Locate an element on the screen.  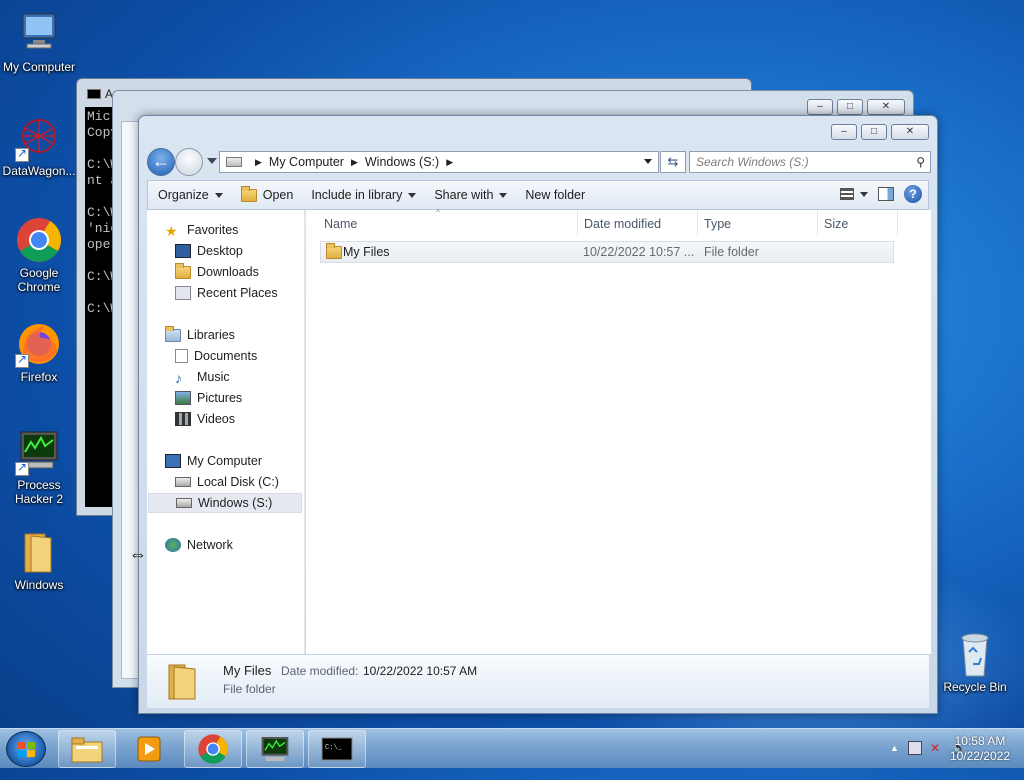
details-type: File folder is located at coordinates (249, 689).